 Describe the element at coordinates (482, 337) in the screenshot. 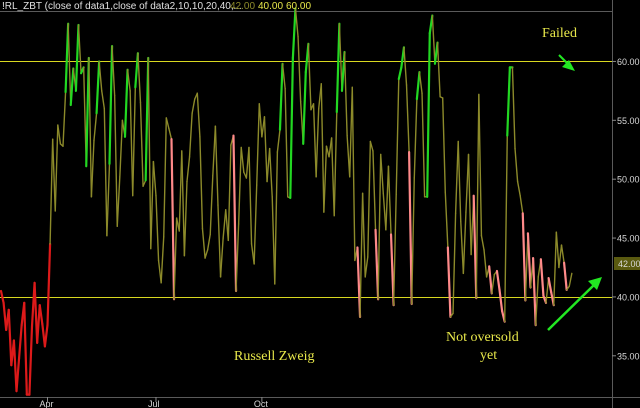

I see `annotation-not-oversold: Not oversold` at that location.